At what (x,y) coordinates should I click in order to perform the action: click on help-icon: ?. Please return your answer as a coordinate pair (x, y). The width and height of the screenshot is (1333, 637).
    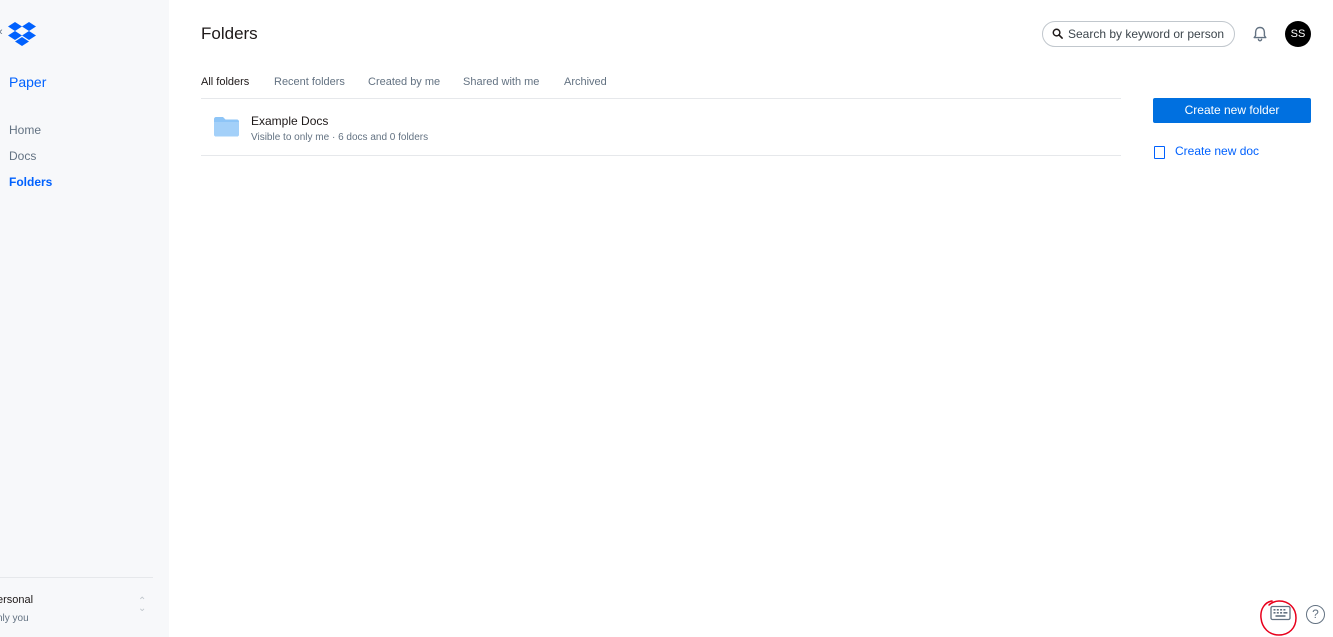
    Looking at the image, I should click on (1315, 614).